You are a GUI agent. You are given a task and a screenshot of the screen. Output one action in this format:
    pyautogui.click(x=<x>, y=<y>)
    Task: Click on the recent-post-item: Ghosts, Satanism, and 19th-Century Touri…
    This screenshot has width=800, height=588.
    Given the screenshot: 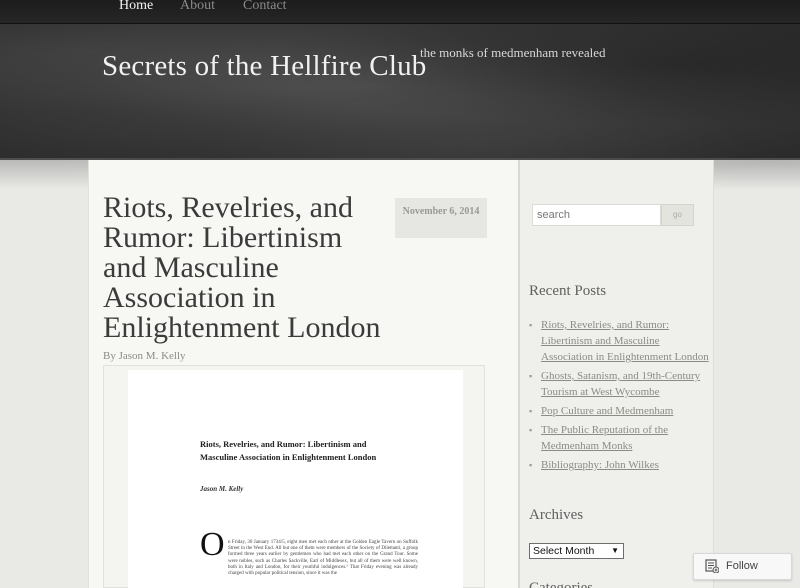 What is the action you would take?
    pyautogui.click(x=619, y=384)
    